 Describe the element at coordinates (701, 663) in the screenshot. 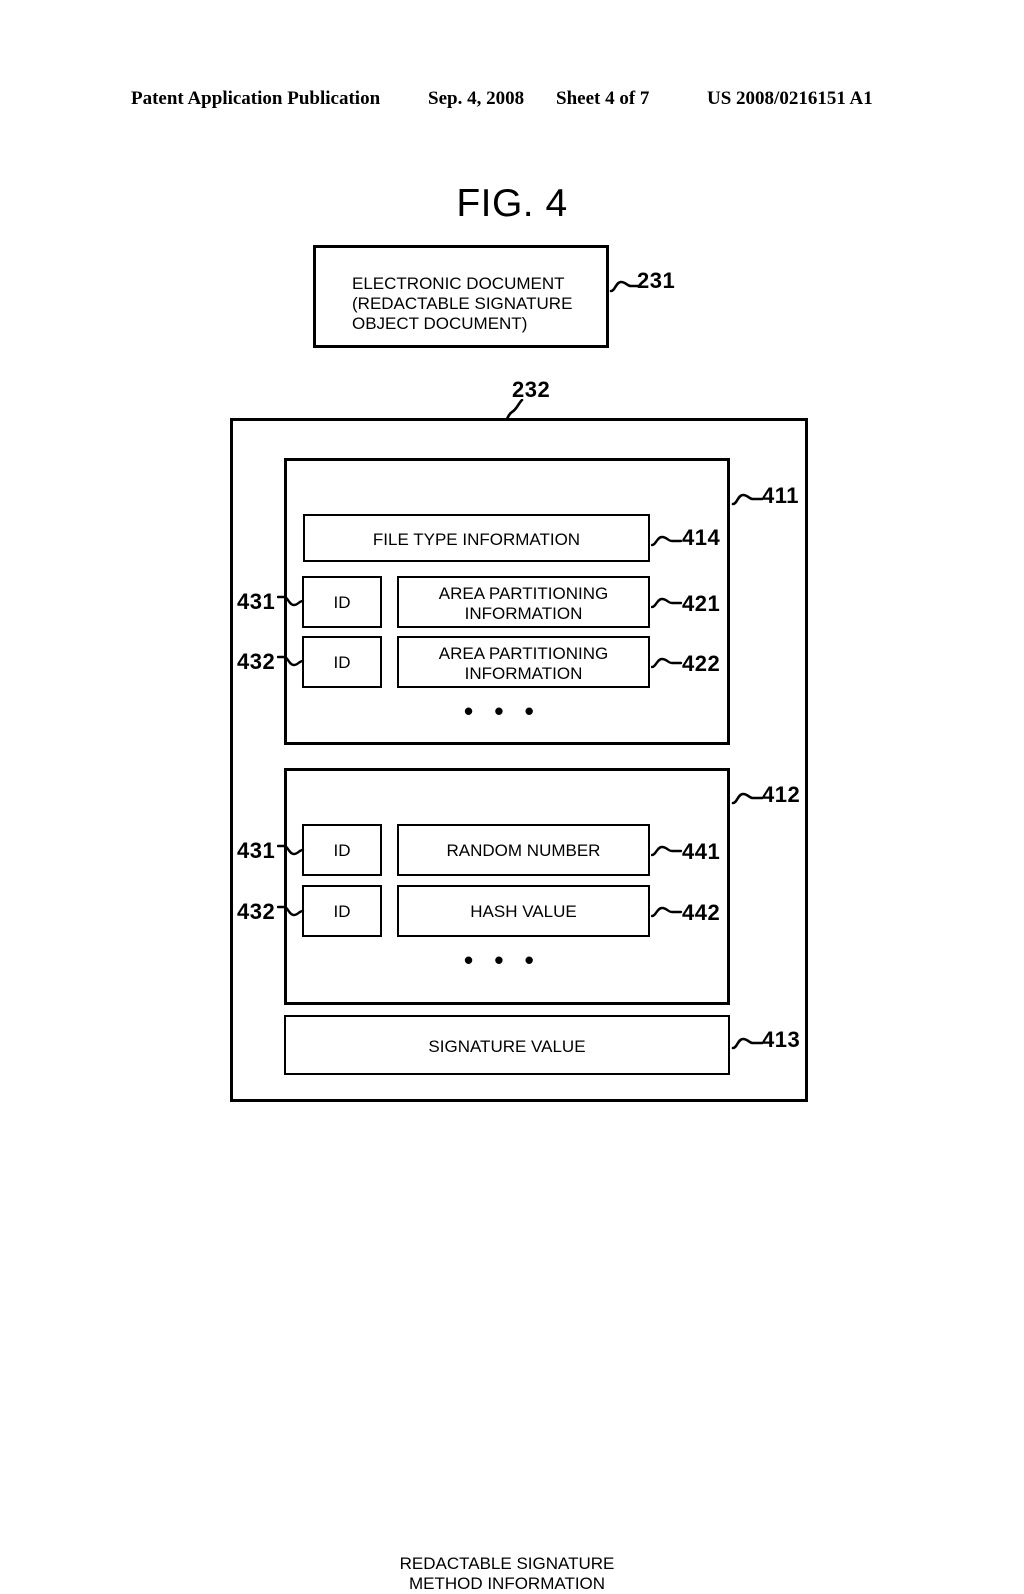

I see `reference-numeral-422: 422` at that location.